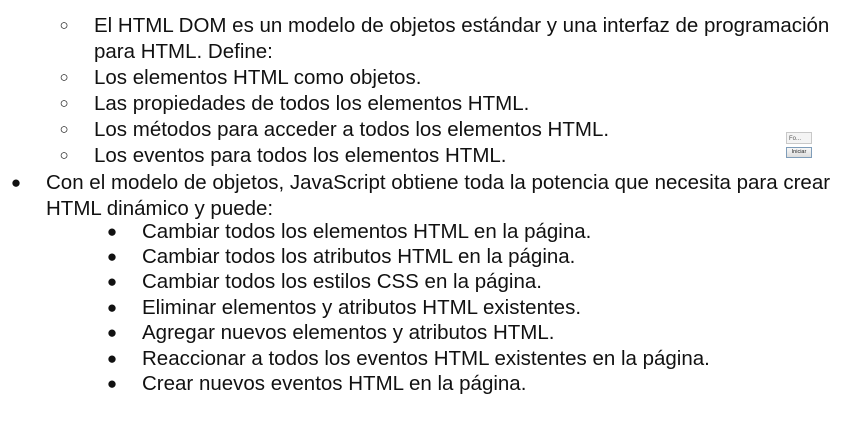 Image resolution: width=868 pixels, height=423 pixels. I want to click on list-item-text: Los elementos HTML como objetos., so click(258, 77).